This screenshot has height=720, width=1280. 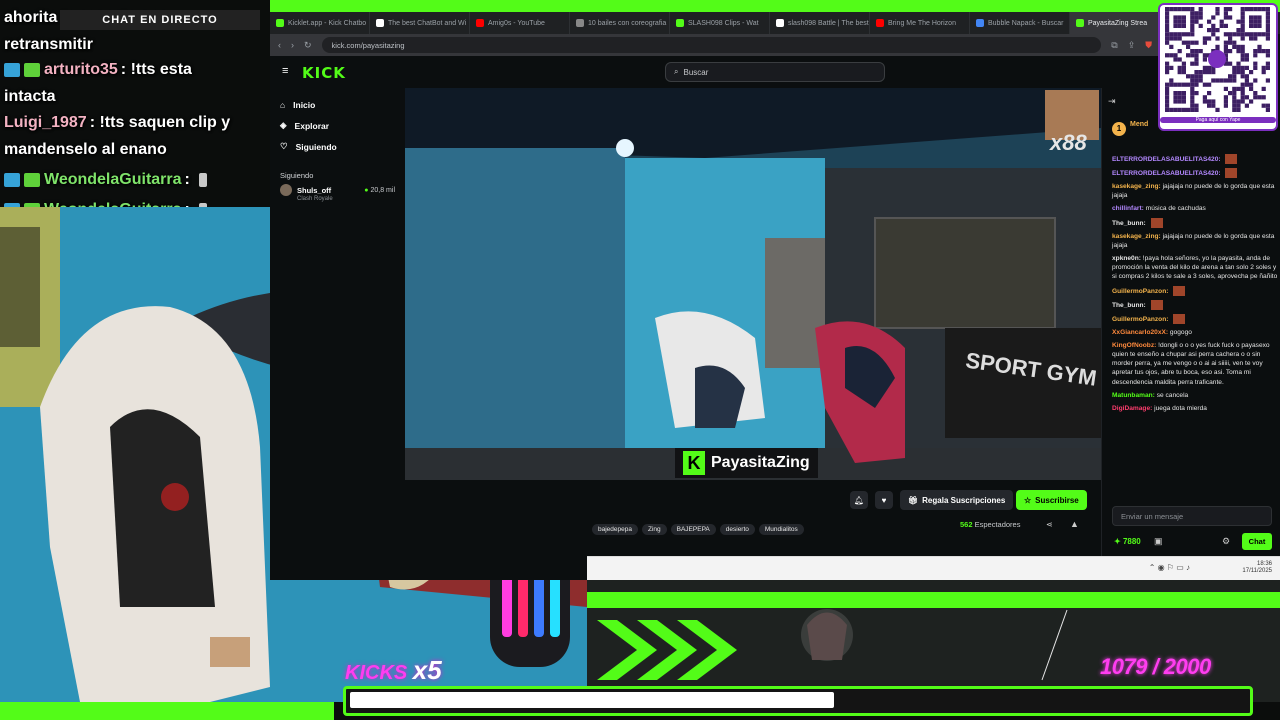 I want to click on browser-tab: Amig0s - YouTube, so click(x=520, y=23).